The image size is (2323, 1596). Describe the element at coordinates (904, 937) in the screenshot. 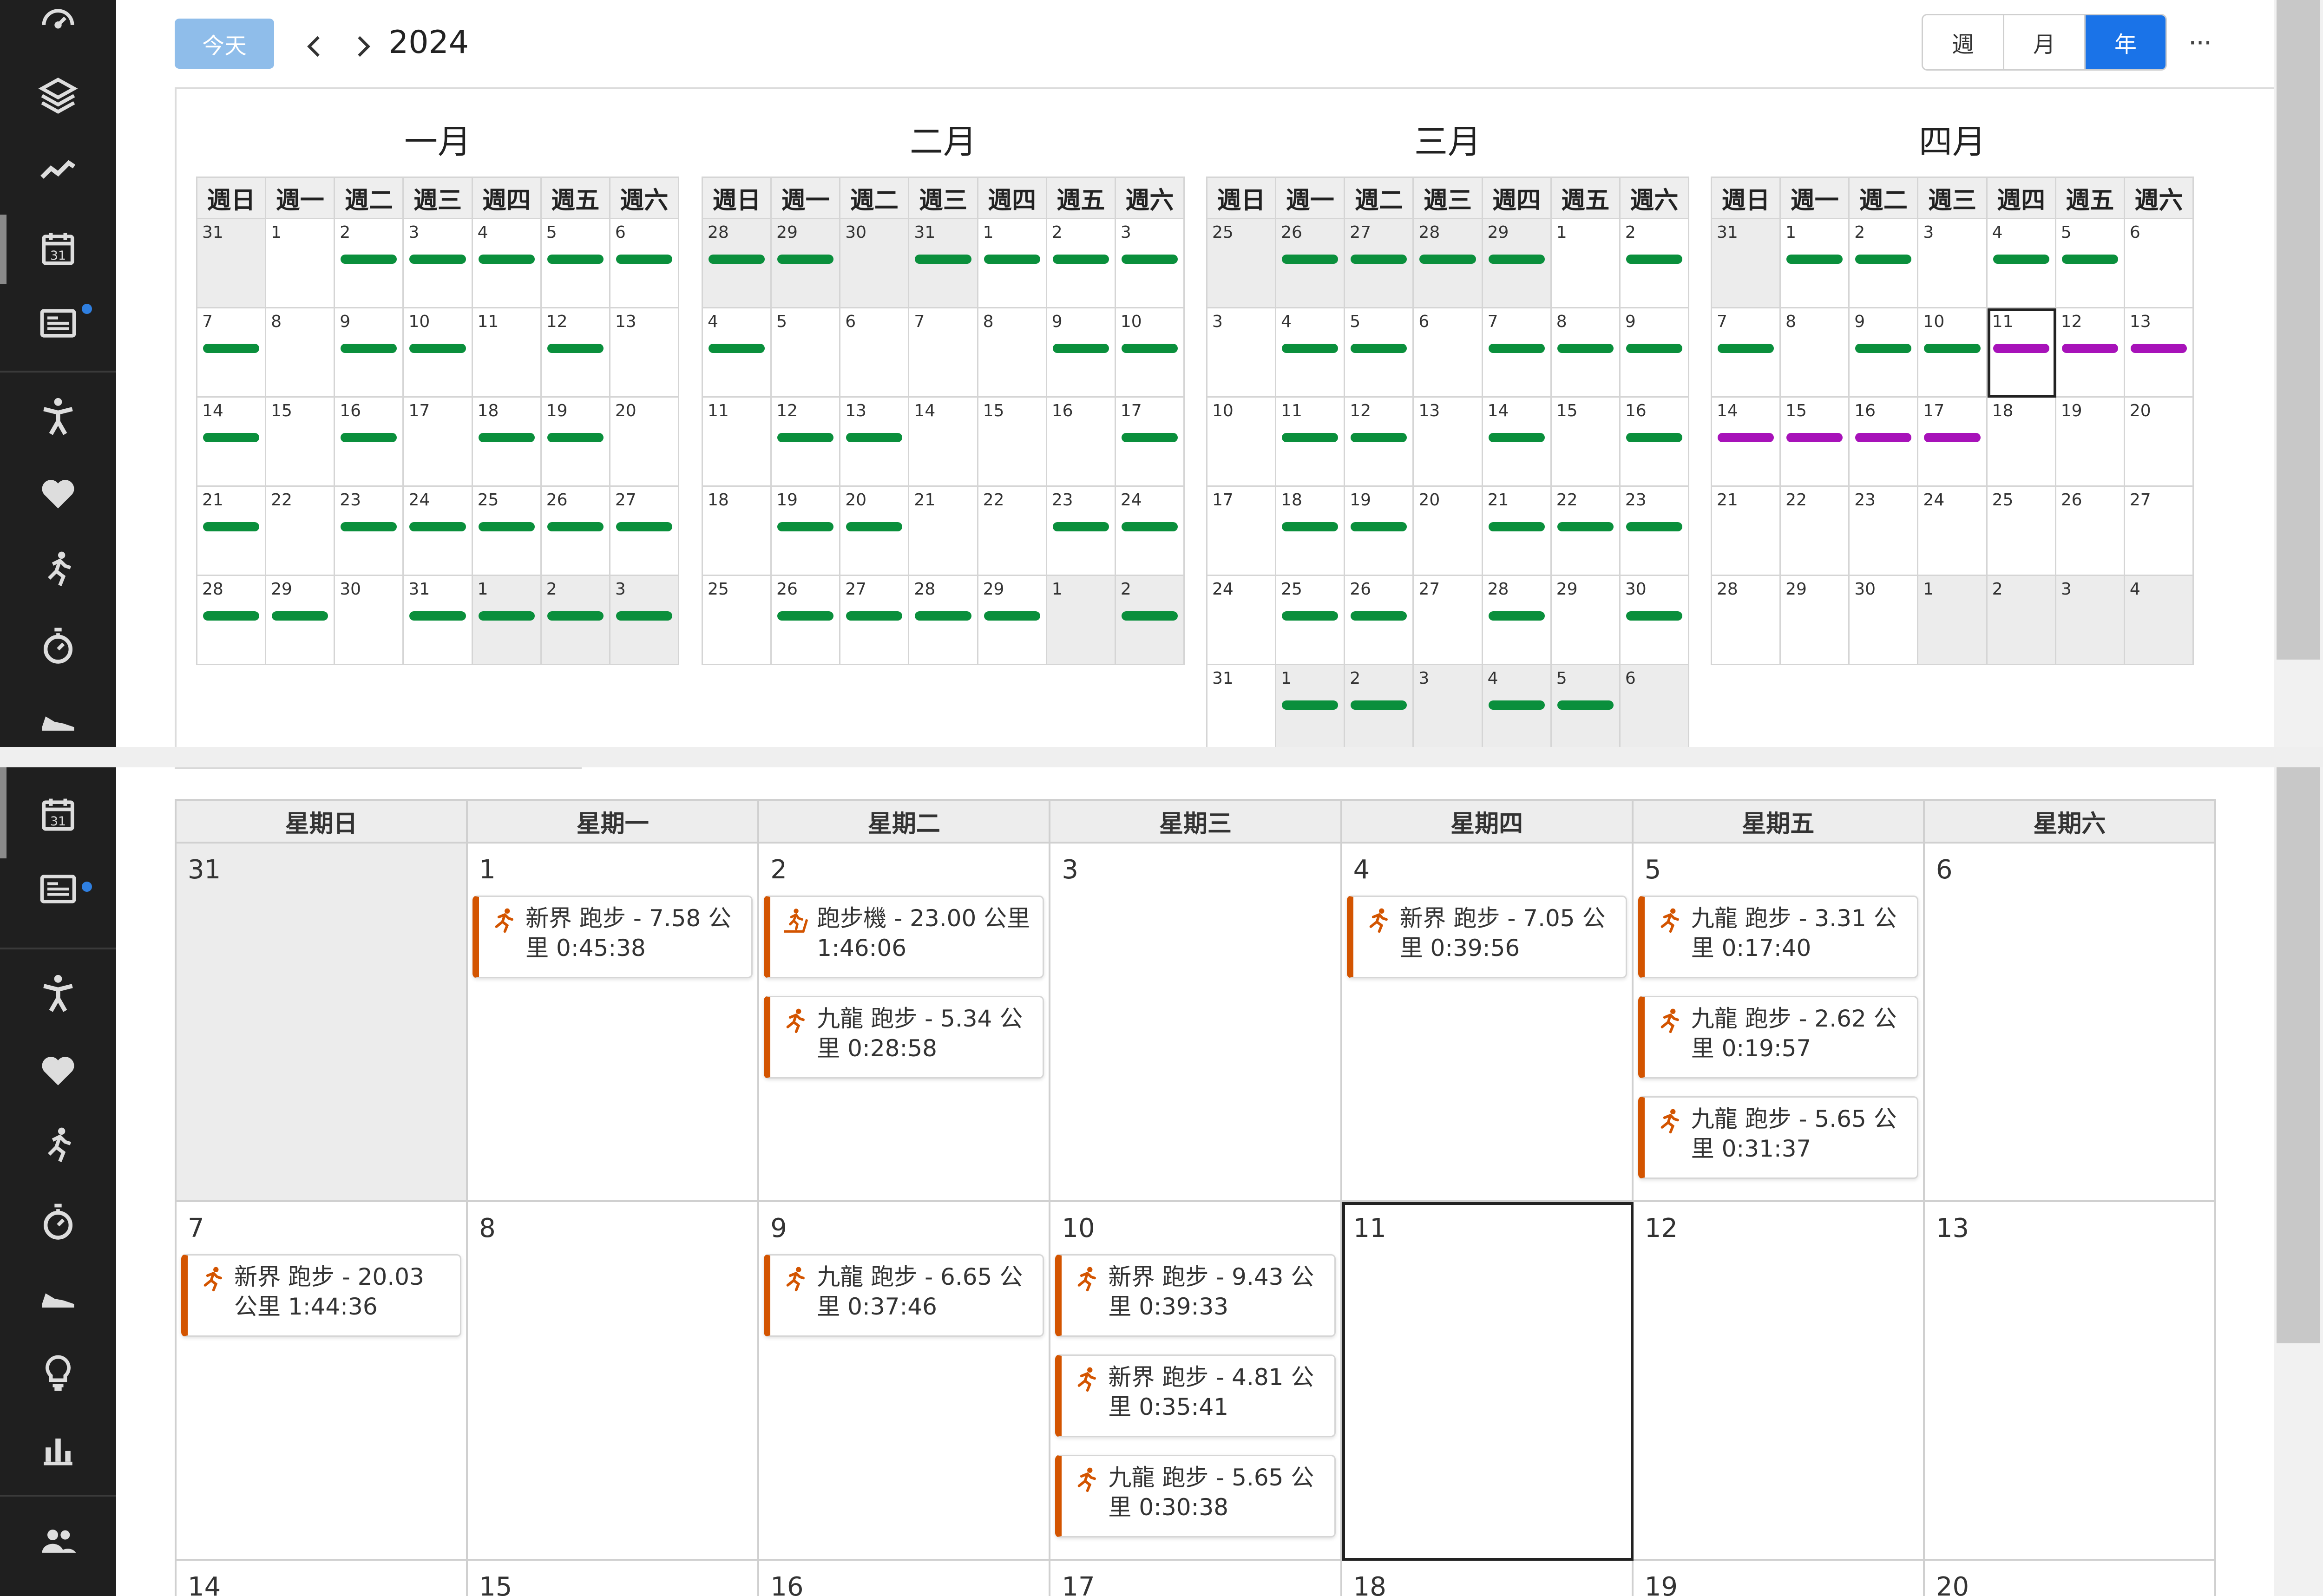

I see `activity-event: 跑步機 - 23.00 公里 1:46:06` at that location.